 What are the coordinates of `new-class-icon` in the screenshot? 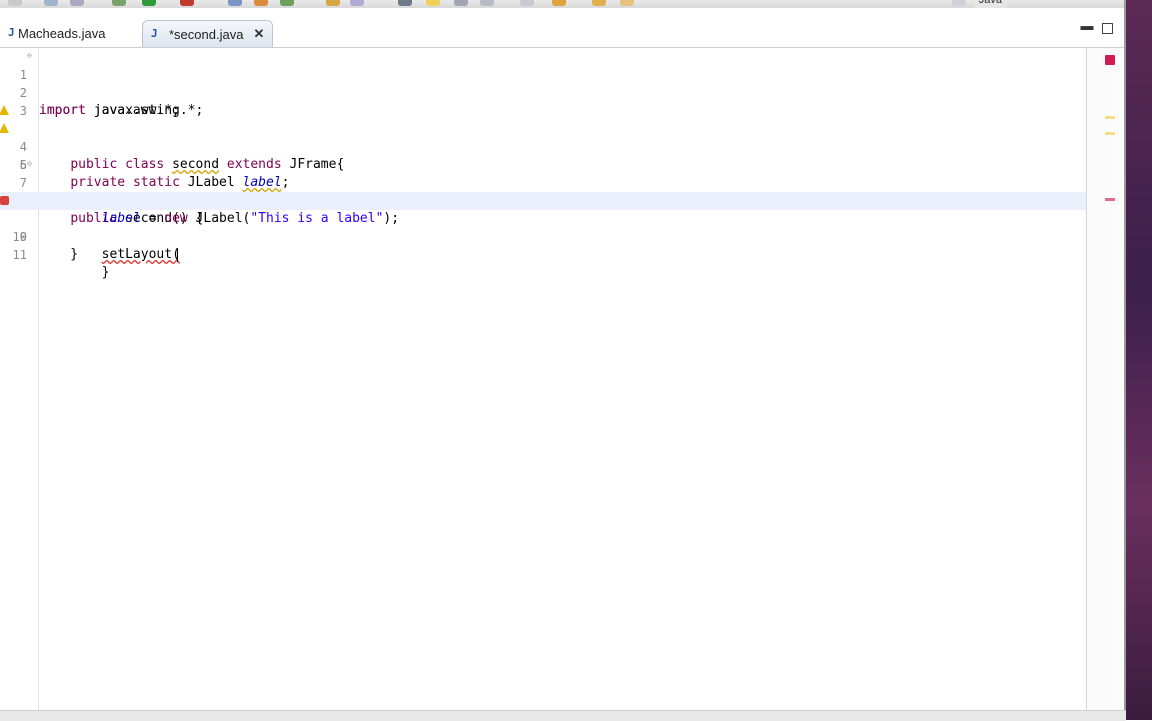 It's located at (261, 3).